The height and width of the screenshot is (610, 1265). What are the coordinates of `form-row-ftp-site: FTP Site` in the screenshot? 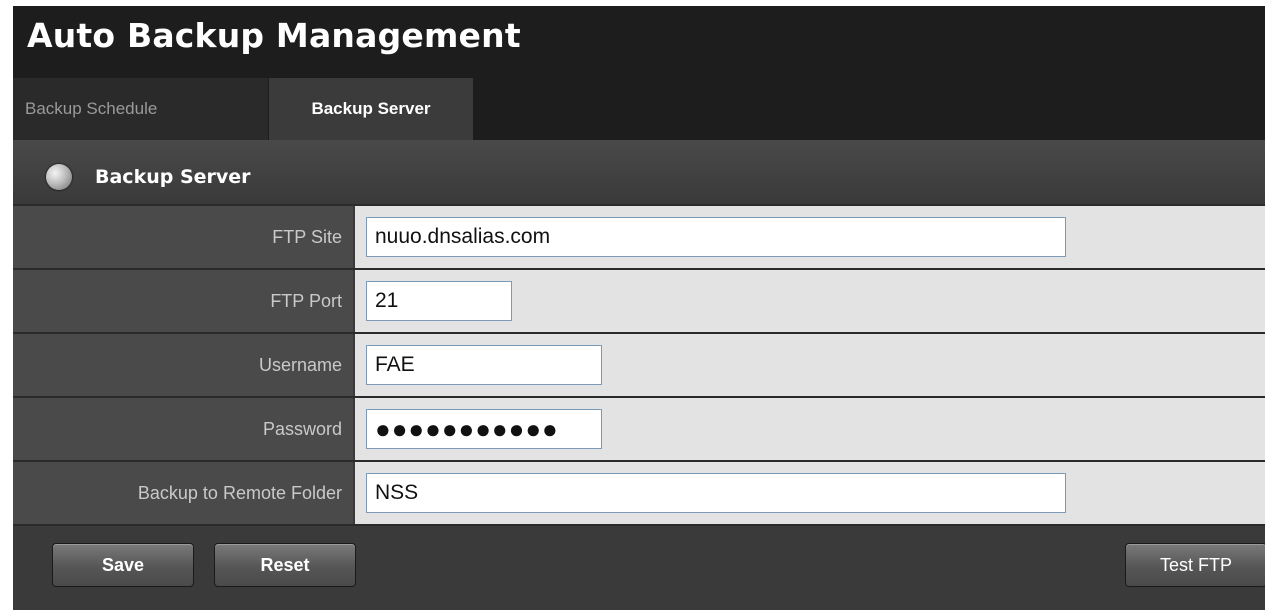 It's located at (639, 237).